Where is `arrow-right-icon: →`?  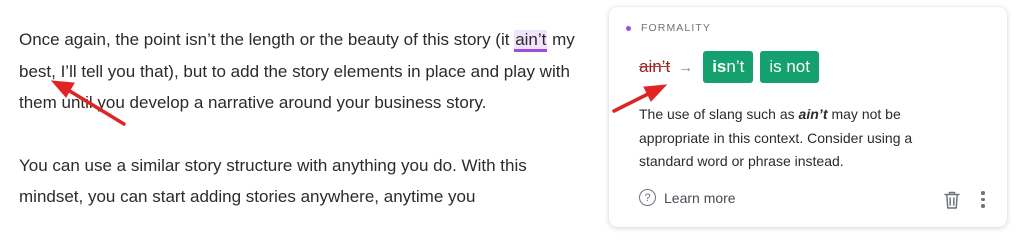
arrow-right-icon: → is located at coordinates (686, 67).